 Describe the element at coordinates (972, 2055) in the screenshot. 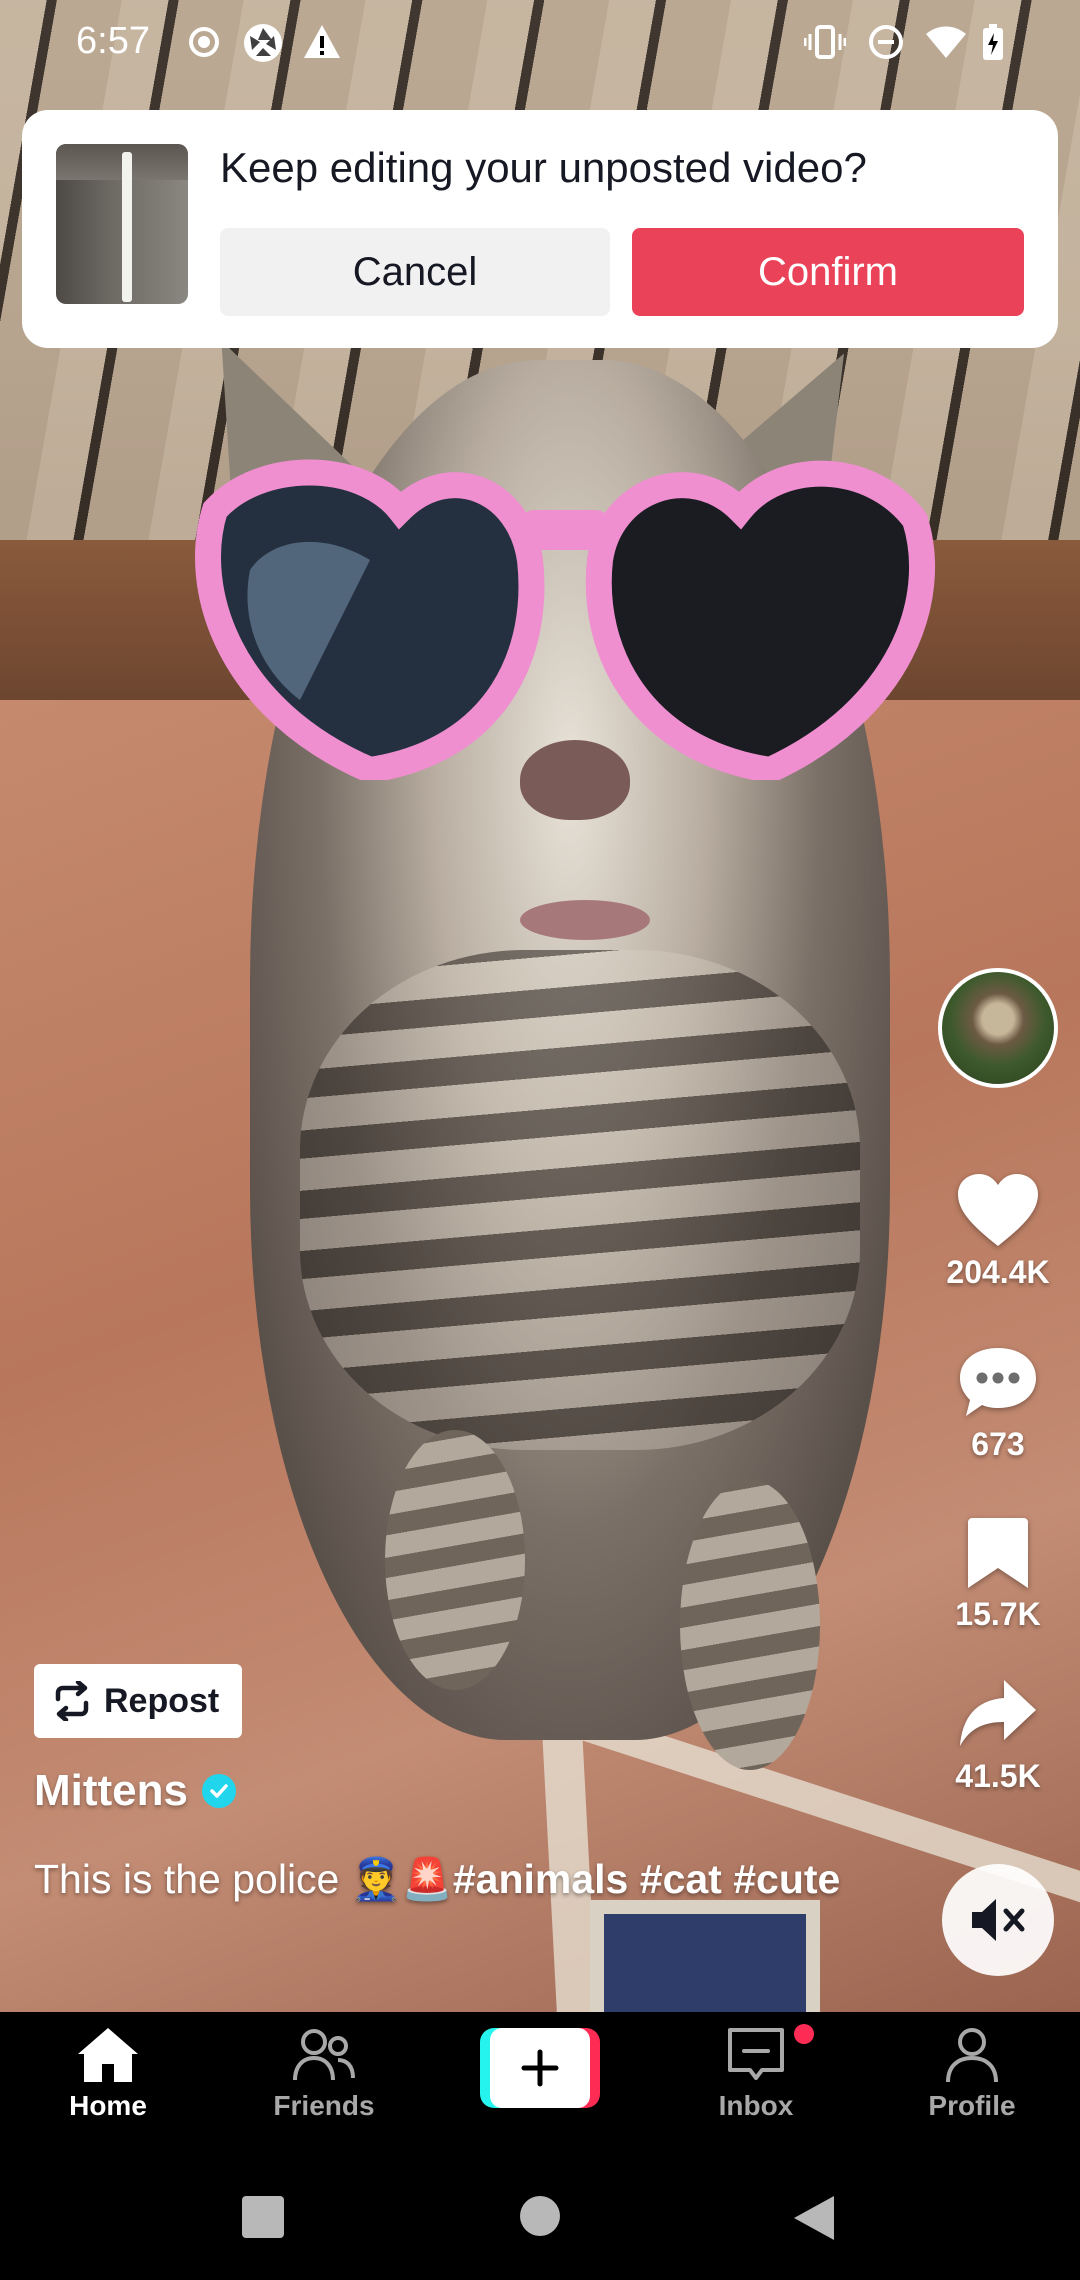

I see `profile-icon` at that location.